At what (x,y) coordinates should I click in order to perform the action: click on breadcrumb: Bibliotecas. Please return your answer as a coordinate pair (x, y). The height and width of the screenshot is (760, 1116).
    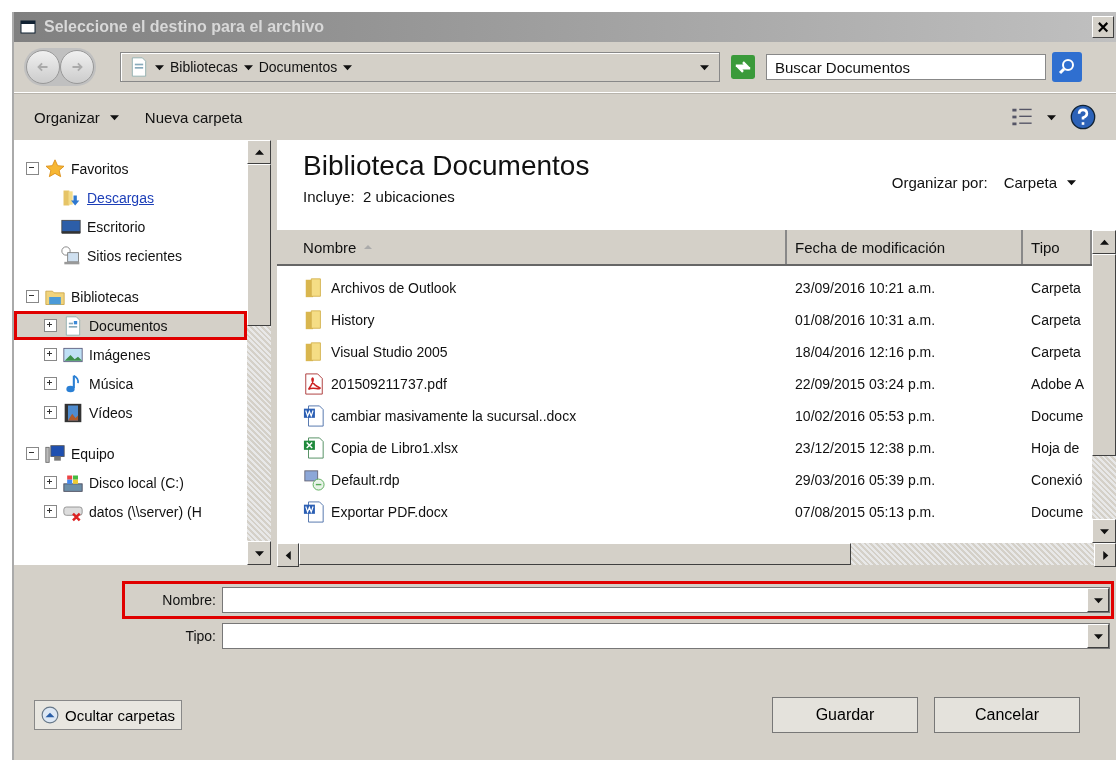
    Looking at the image, I should click on (204, 67).